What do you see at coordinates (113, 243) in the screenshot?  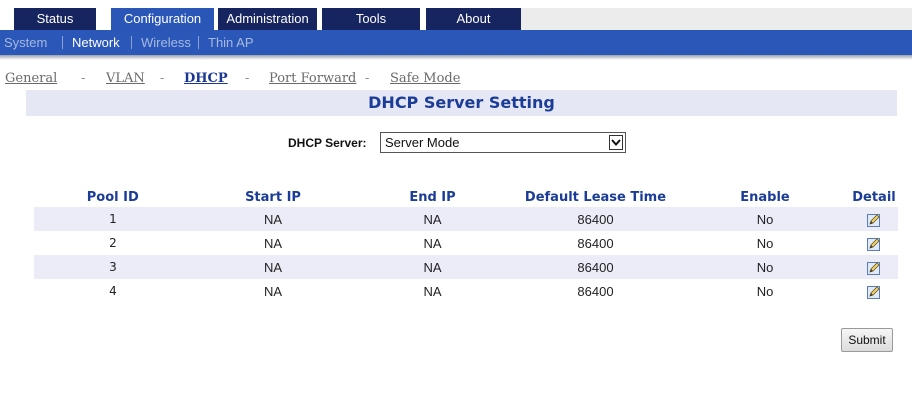 I see `pool-id-cell: 2` at bounding box center [113, 243].